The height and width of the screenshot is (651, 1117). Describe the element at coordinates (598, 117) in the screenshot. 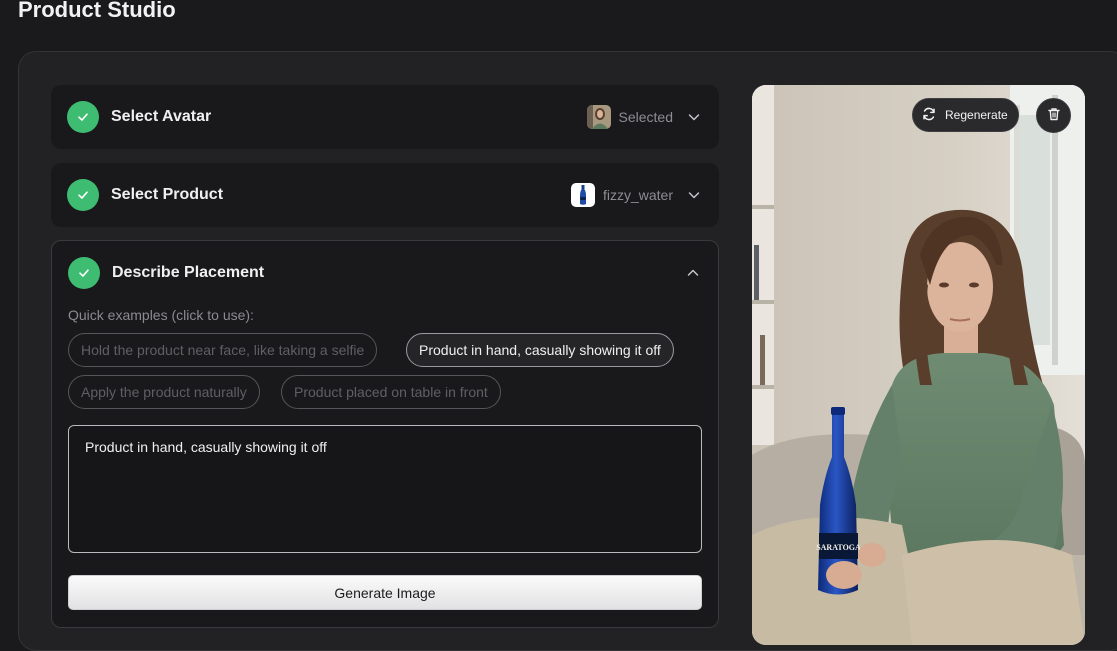

I see `avatar-thumbnail` at that location.